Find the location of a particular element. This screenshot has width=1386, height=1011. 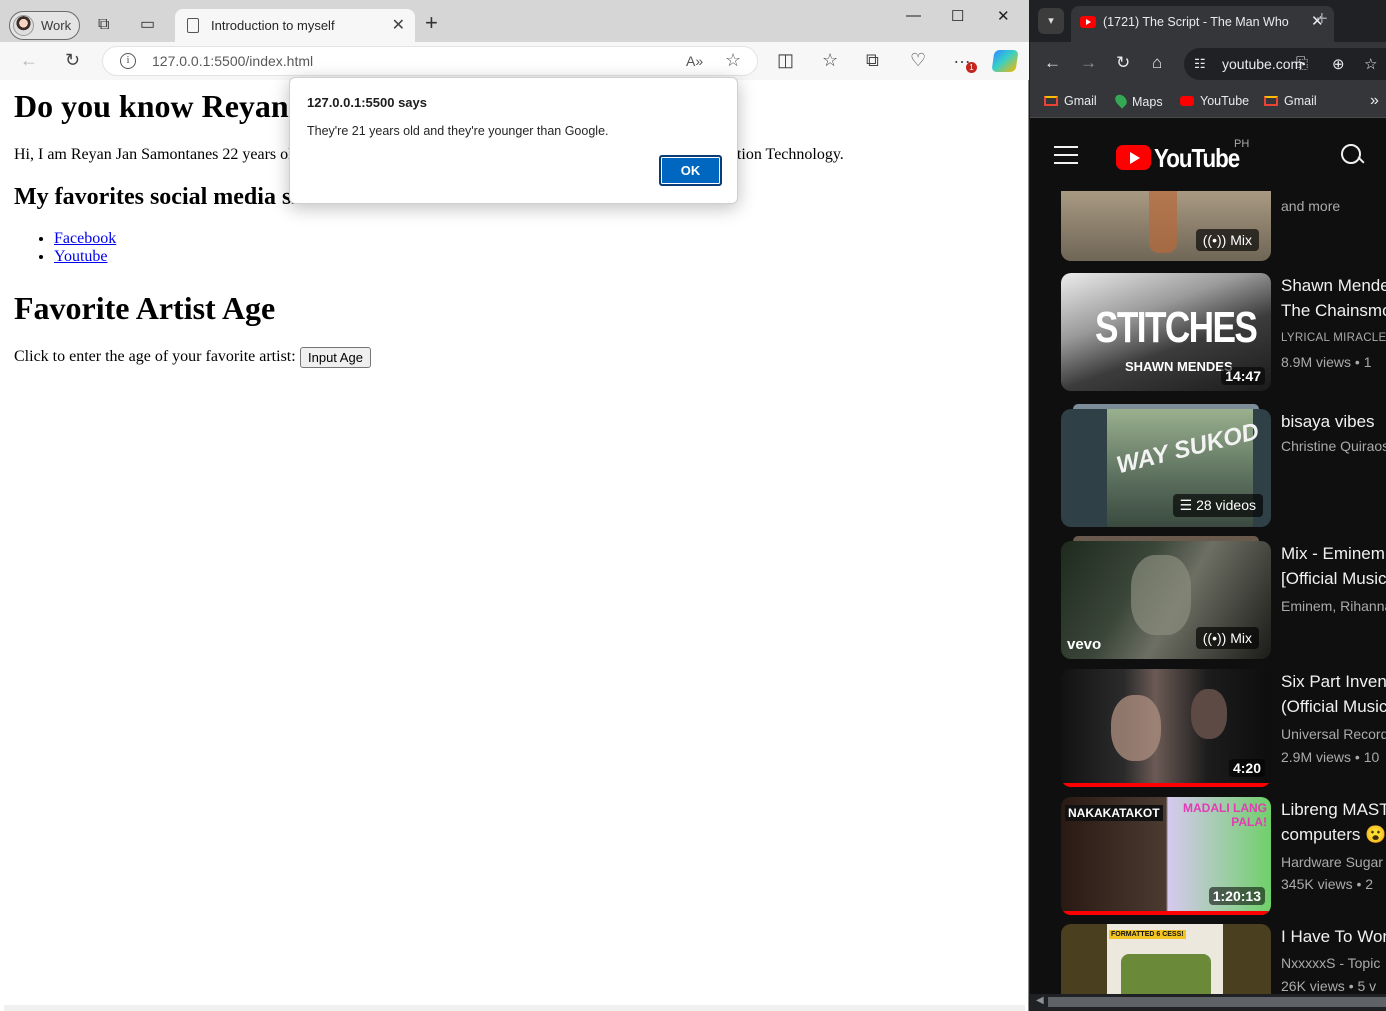

bookmark-label: YouTube is located at coordinates (1225, 101).